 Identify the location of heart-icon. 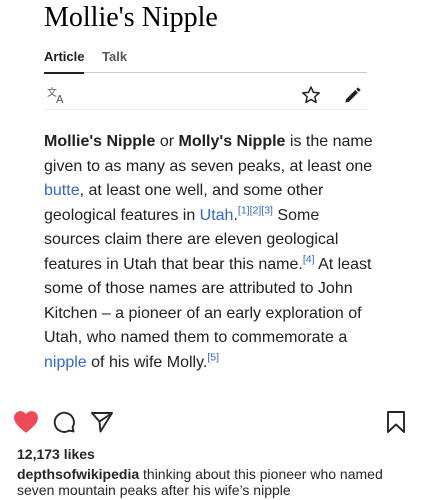
(26, 422).